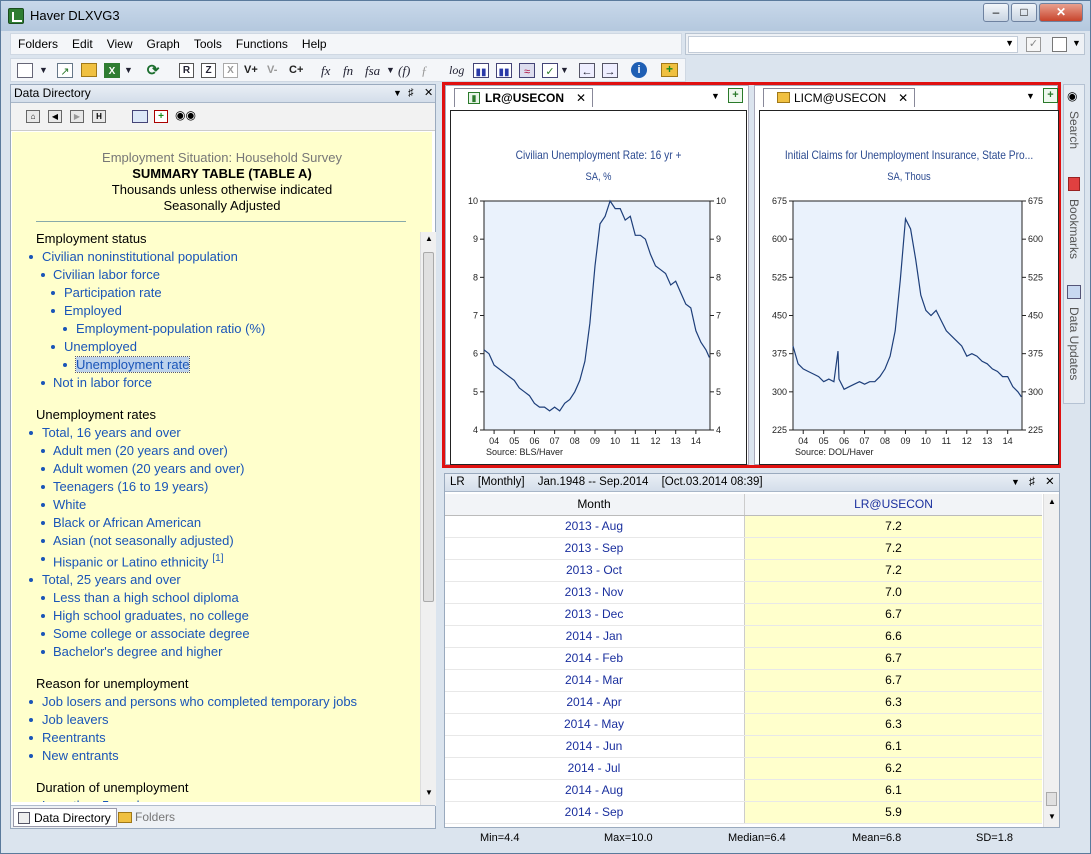 The height and width of the screenshot is (854, 1091). What do you see at coordinates (893, 768) in the screenshot?
I see `cell-value: 6.2` at bounding box center [893, 768].